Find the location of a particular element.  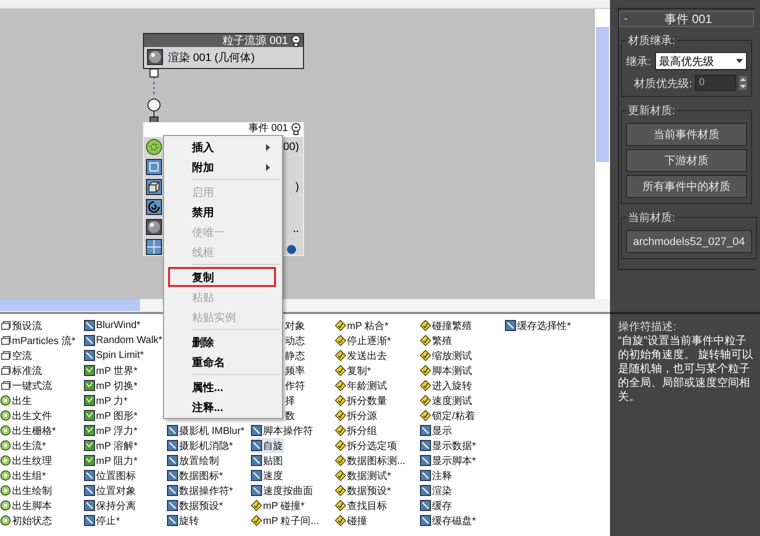

depot-item: 脚本测试 is located at coordinates (446, 370).